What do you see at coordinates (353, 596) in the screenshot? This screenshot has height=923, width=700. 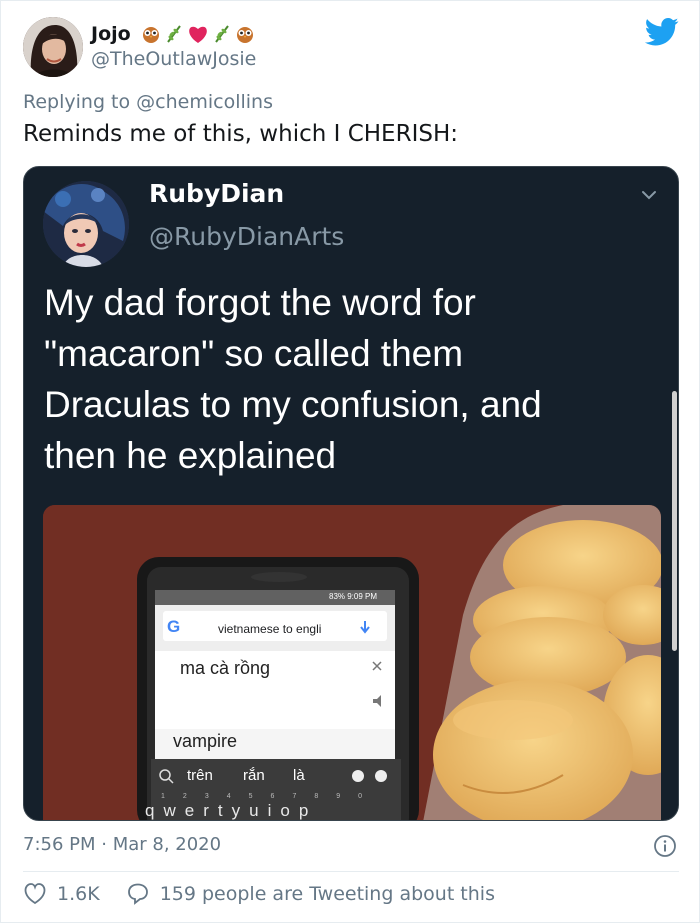 I see `phone-status-bar: 83% 9:09 PM` at bounding box center [353, 596].